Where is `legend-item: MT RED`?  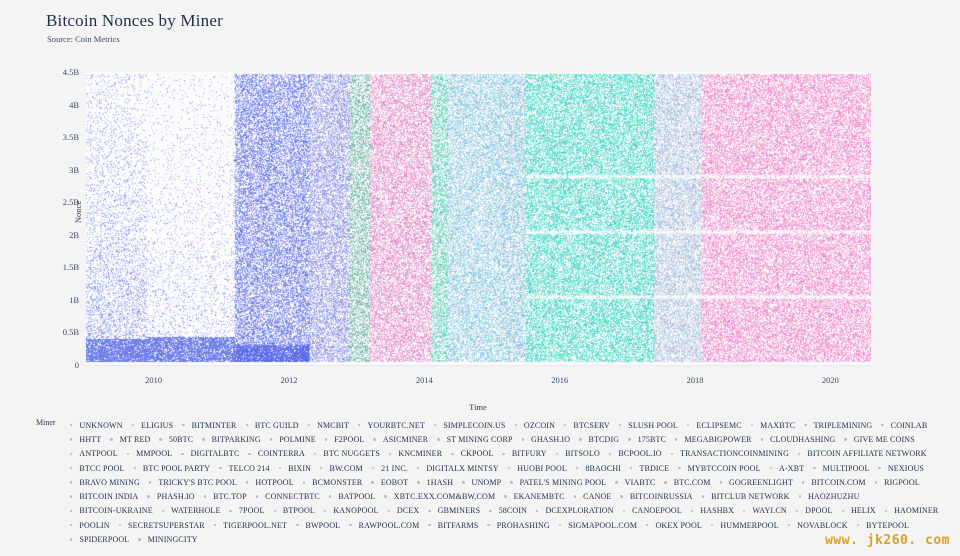 legend-item: MT RED is located at coordinates (130, 439).